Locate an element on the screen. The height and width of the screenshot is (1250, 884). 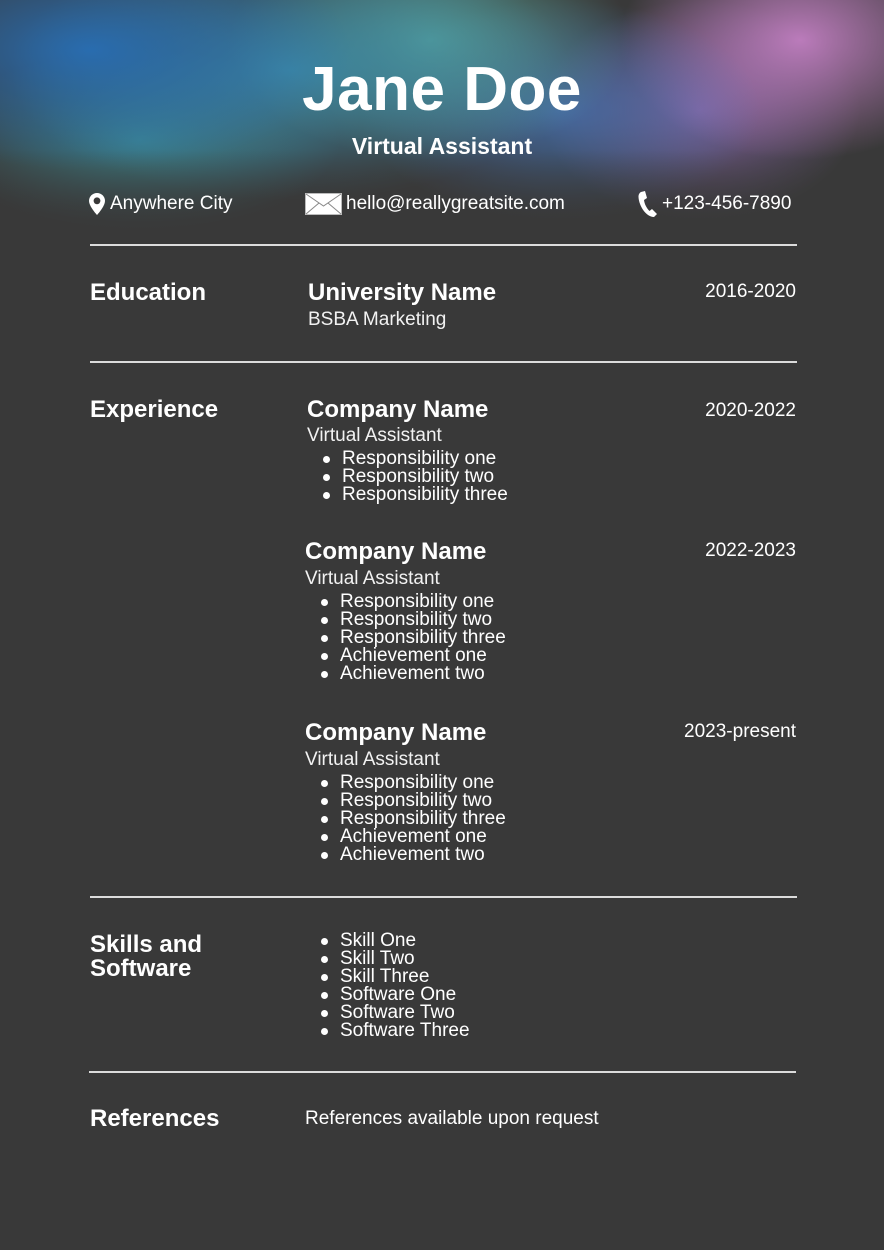
envelope-icon is located at coordinates (323, 204).